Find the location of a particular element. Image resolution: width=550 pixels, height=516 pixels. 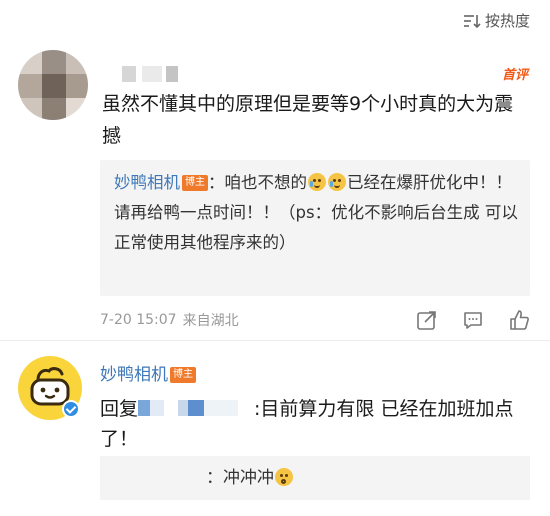

commenter-avatar is located at coordinates (53, 85).